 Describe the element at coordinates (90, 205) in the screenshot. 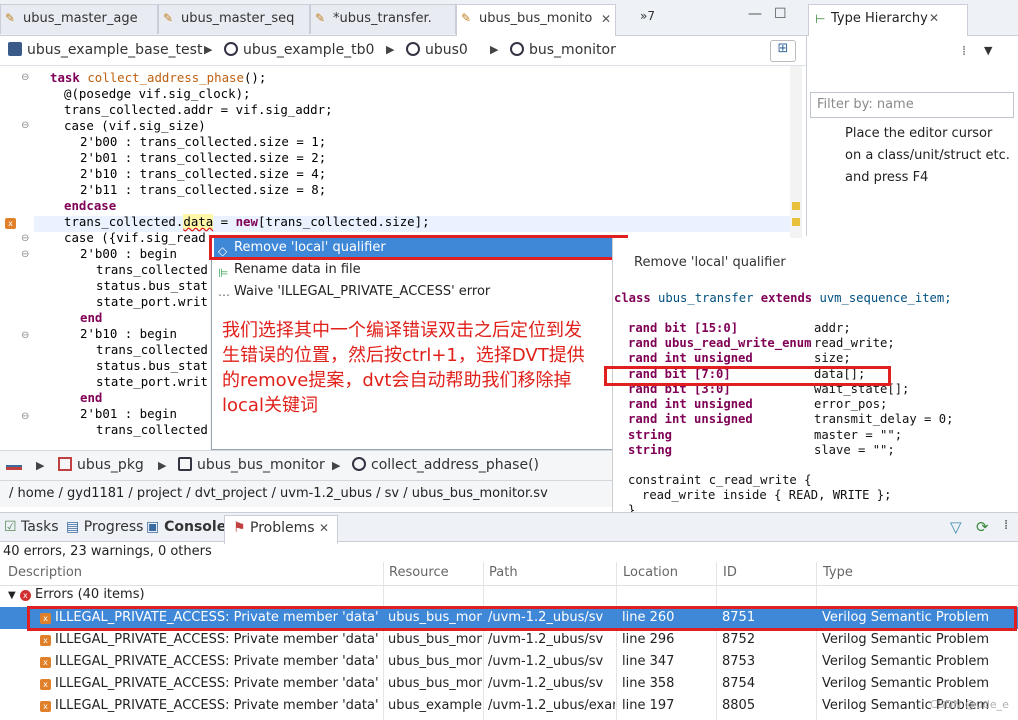

I see `code-line: endcase` at that location.